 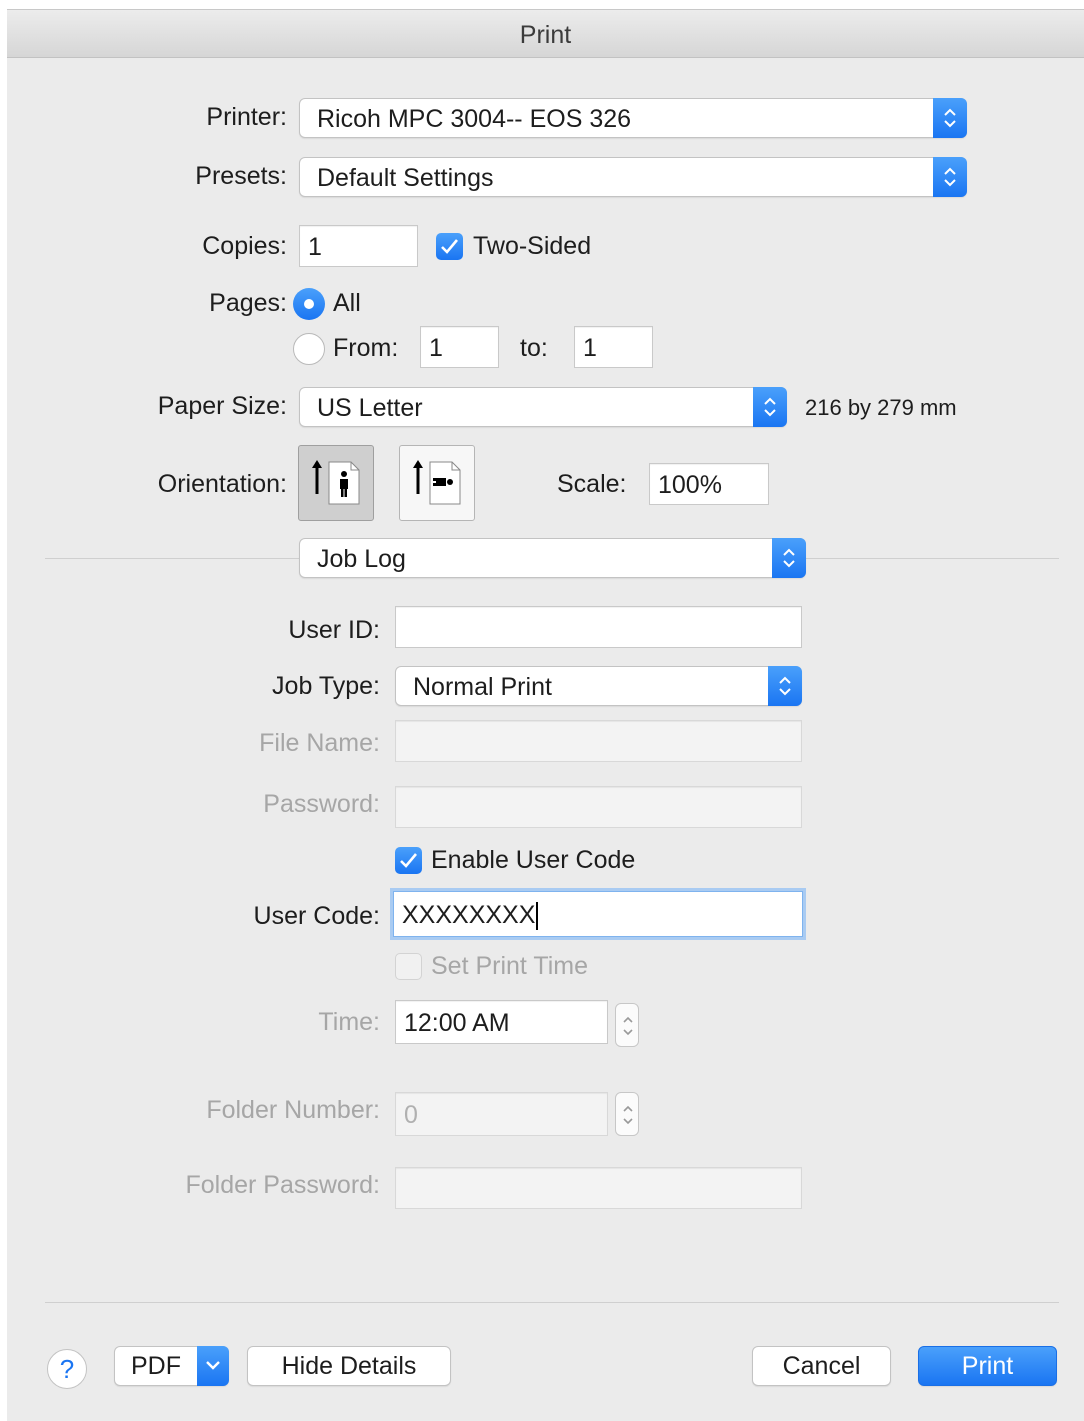 What do you see at coordinates (246, 117) in the screenshot?
I see `printer-label: Printer:` at bounding box center [246, 117].